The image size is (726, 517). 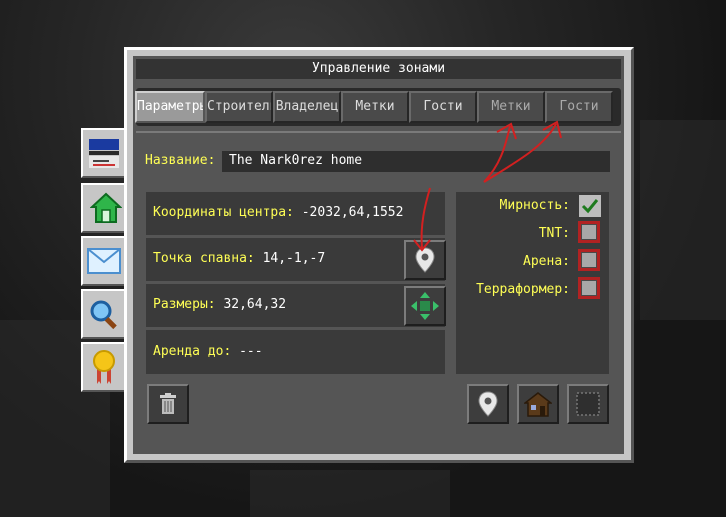 I want to click on id-card-icon, so click(x=104, y=153).